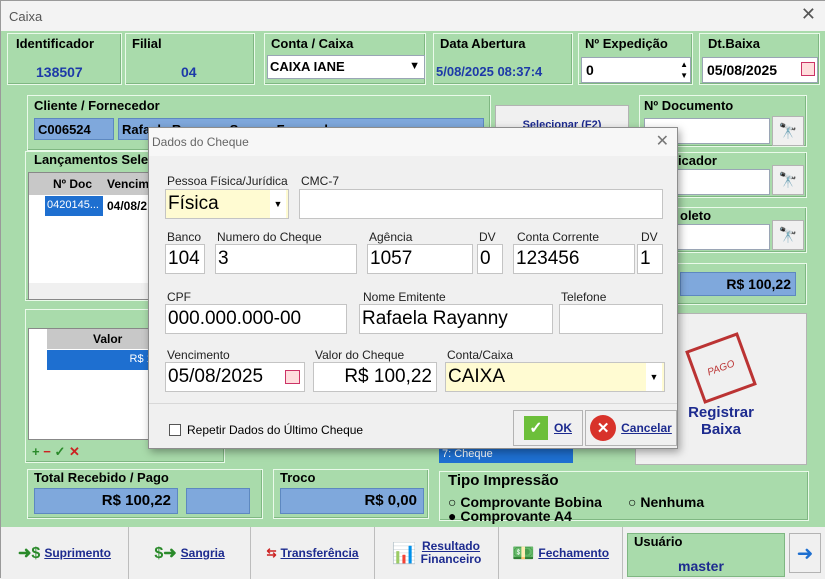 The image size is (825, 579). Describe the element at coordinates (101, 477) in the screenshot. I see `recebido-label: Total Recebido / Pago` at that location.